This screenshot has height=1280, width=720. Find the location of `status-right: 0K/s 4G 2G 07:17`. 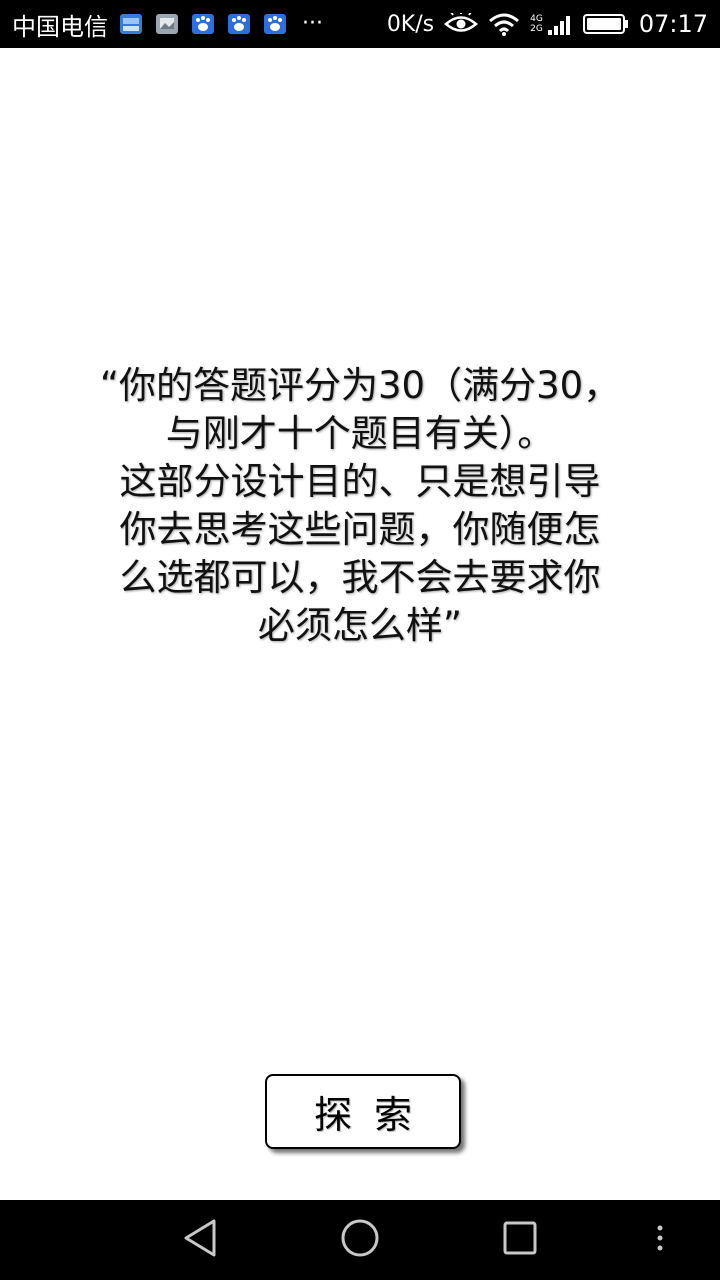

status-right: 0K/s 4G 2G 07:17 is located at coordinates (547, 24).